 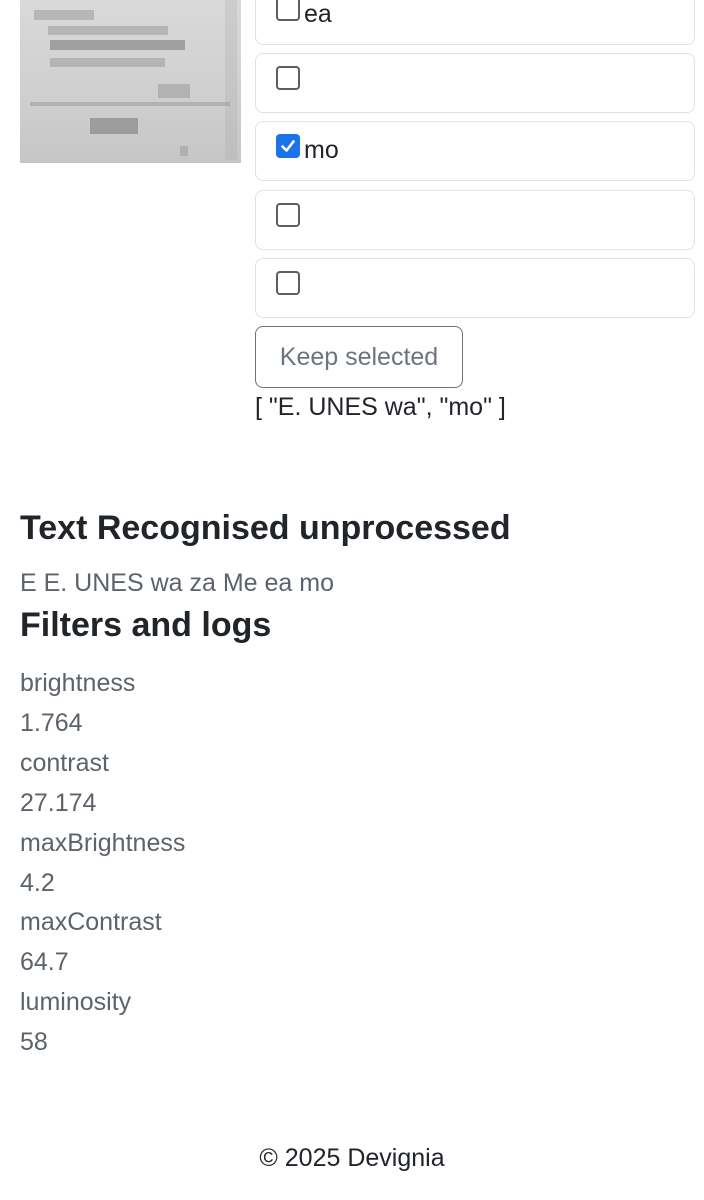 I want to click on brightness-value: 1.764, so click(x=51, y=722).